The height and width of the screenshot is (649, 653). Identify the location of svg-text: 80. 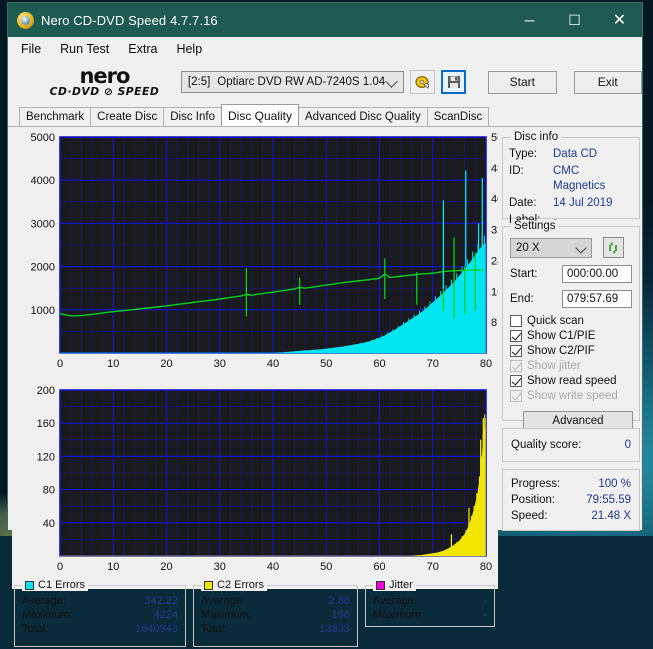
(49, 491).